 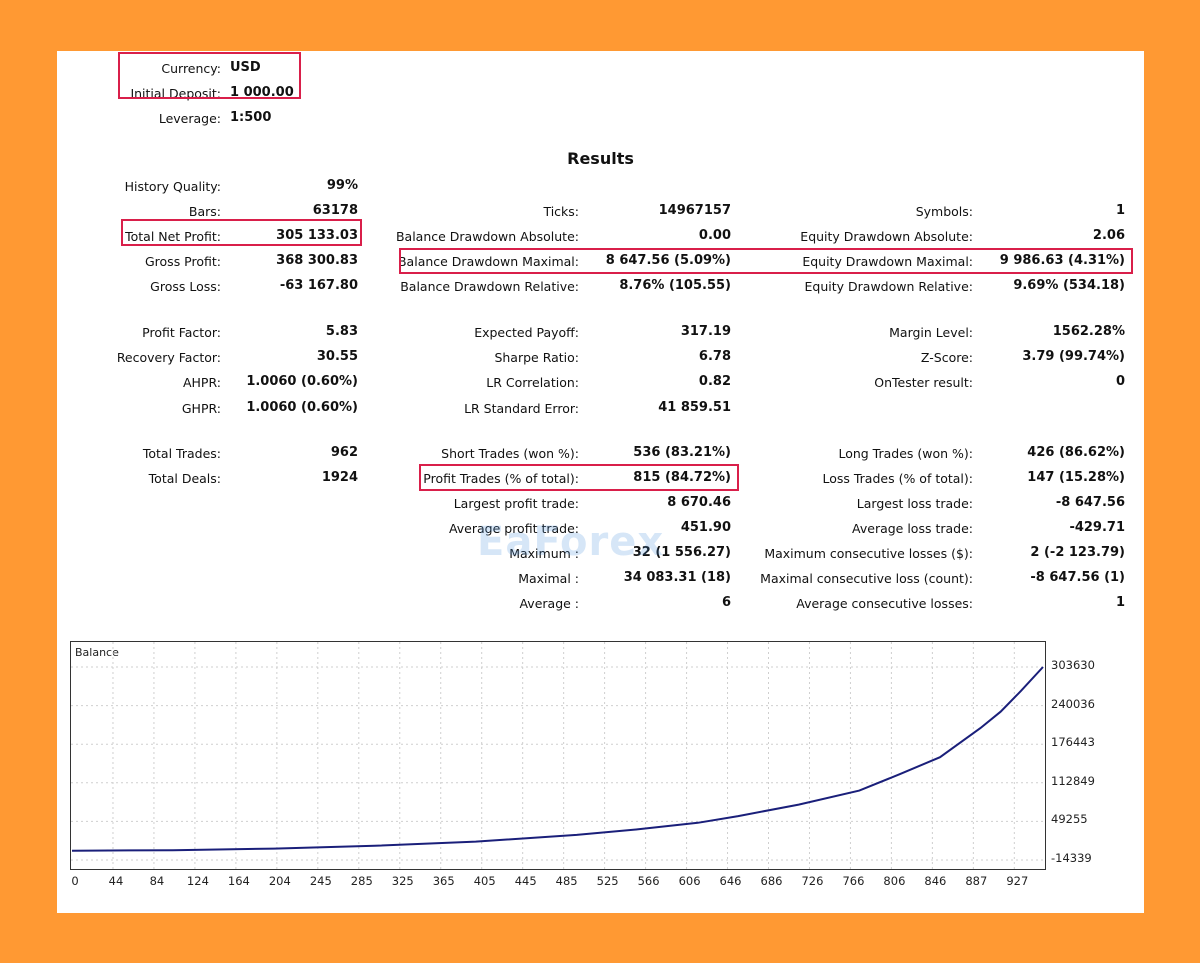 I want to click on col3-label: Z-Score:, so click(x=946, y=357).